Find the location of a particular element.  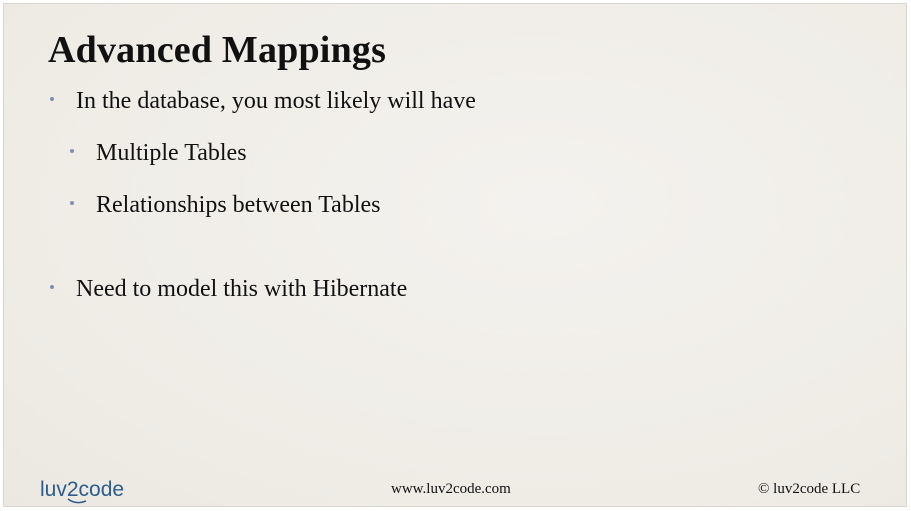

logo-text: luv2code is located at coordinates (82, 489).